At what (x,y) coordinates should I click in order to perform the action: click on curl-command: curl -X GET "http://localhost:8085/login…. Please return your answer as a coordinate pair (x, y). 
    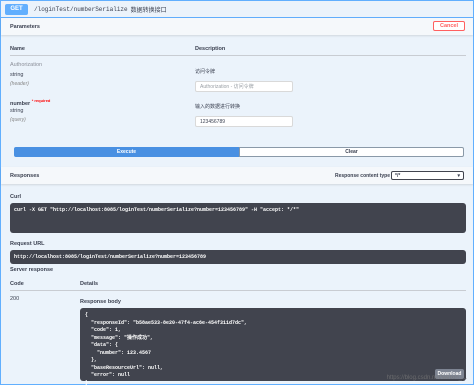
    Looking at the image, I should click on (157, 210).